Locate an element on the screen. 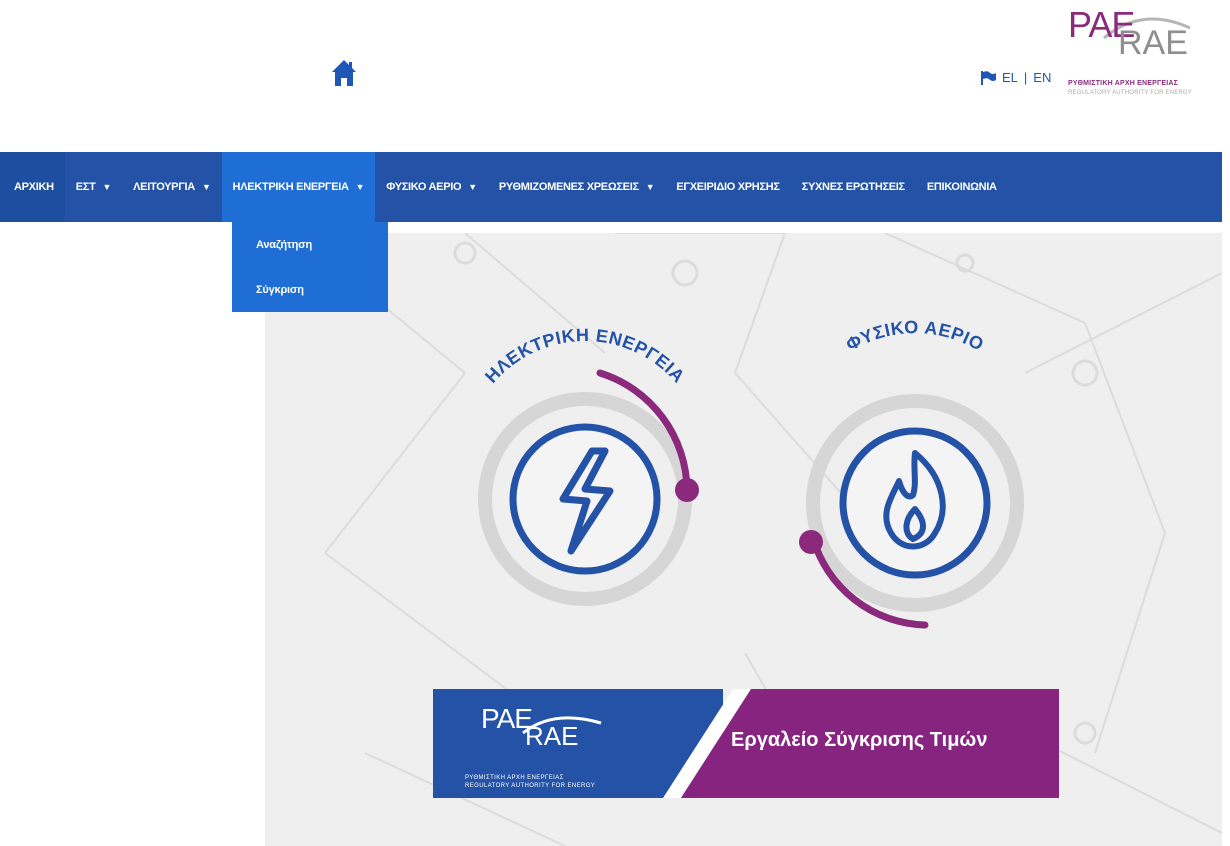  svg-text: ΦΥΣΙΚΟ ΑΕΡΙΟ is located at coordinates (915, 336).